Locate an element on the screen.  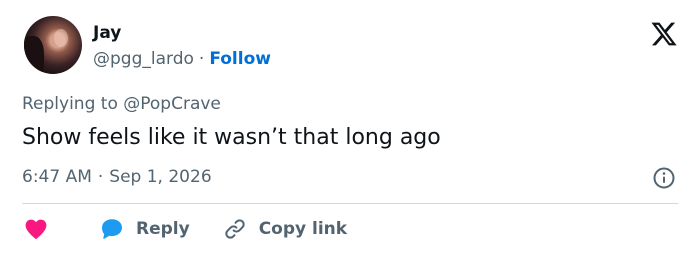
author-name: Jay is located at coordinates (107, 33).